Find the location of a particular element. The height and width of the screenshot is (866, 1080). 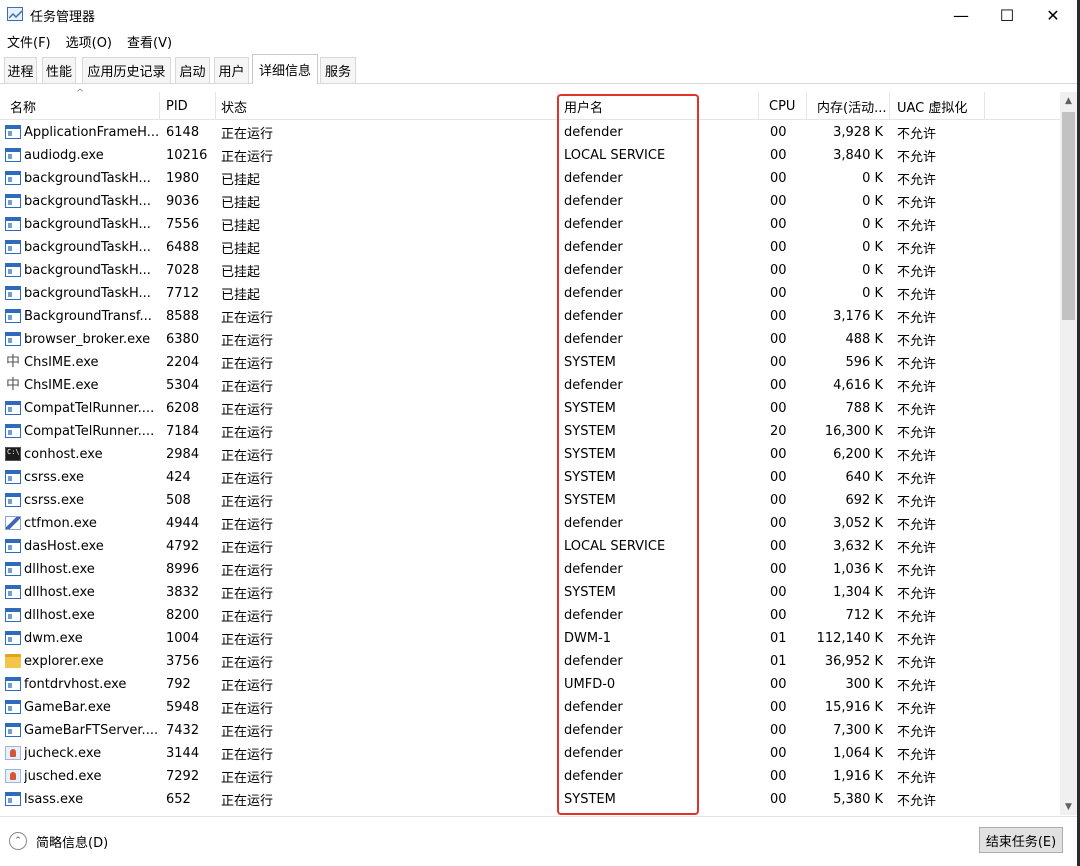

process-name: audiodg.exe is located at coordinates (64, 155).